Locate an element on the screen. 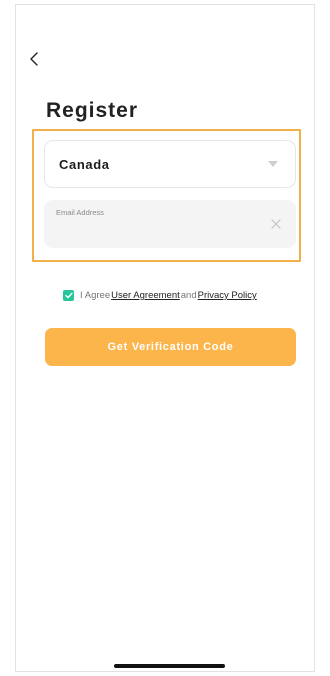  check-icon is located at coordinates (68, 295).